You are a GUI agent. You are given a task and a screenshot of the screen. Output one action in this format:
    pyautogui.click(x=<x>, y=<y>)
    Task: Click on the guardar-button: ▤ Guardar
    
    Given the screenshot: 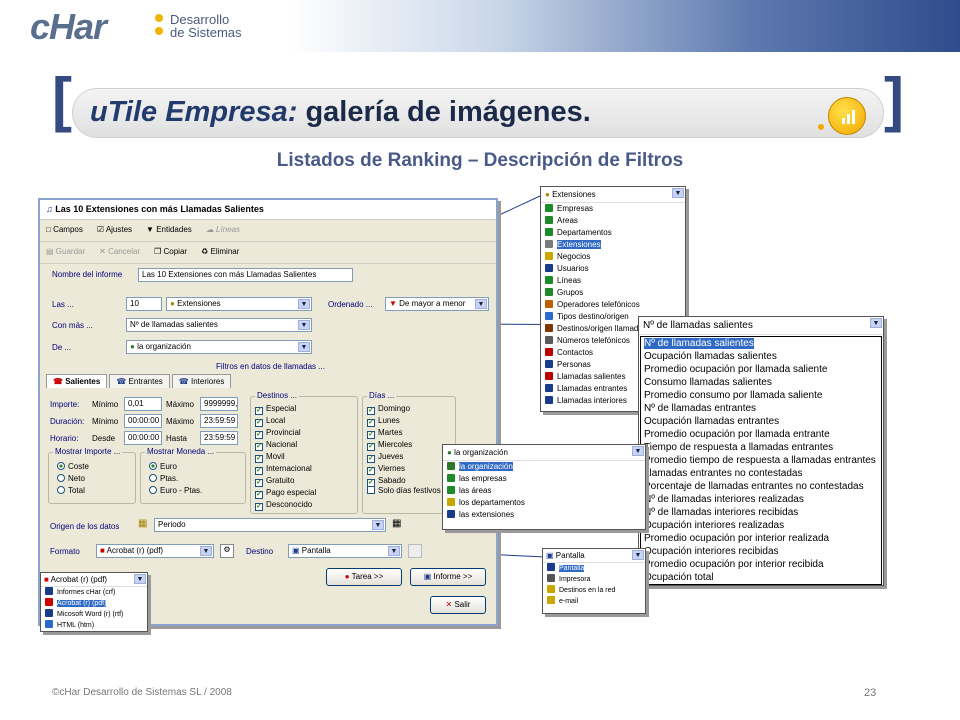 What is the action you would take?
    pyautogui.click(x=65, y=252)
    